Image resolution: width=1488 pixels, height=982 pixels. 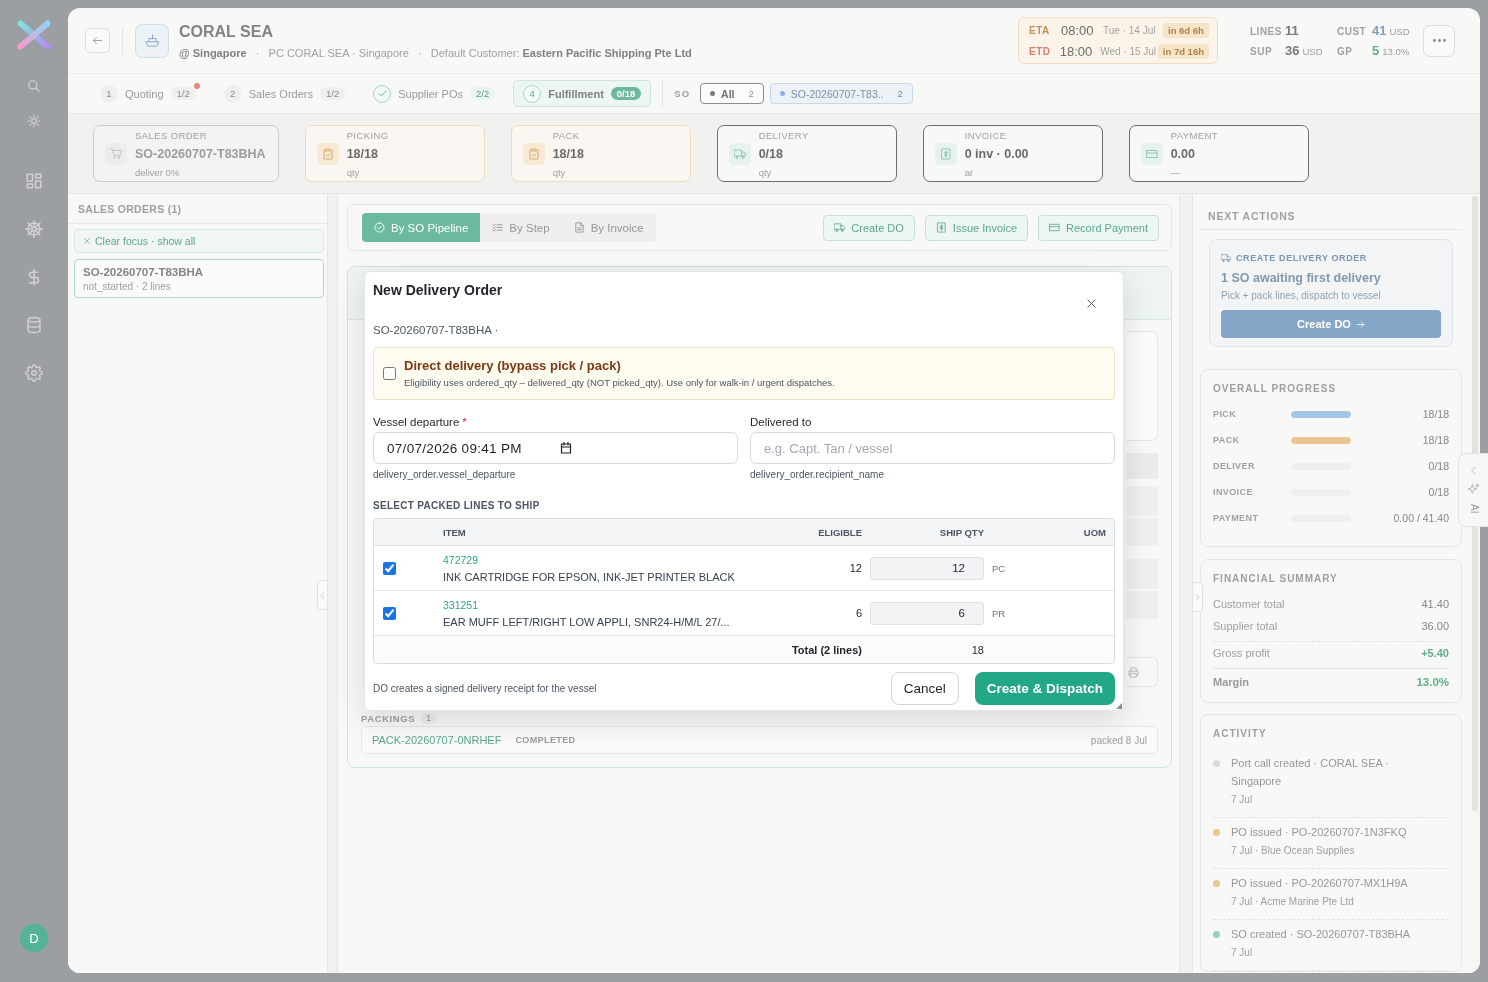 I want to click on filter-chip: SO-20260707-T83.. 2, so click(x=841, y=93).